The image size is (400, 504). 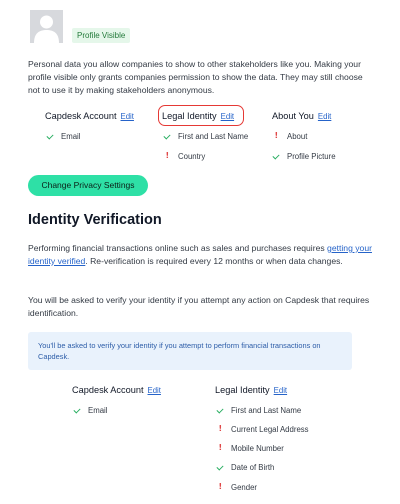 I want to click on verification-item-label: Gender, so click(x=244, y=487).